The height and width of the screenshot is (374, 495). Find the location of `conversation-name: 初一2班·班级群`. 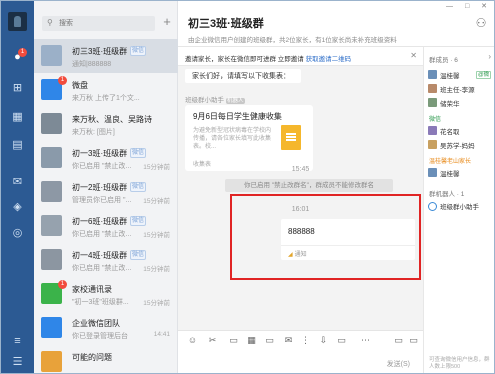

conversation-name: 初一2班·班级群 is located at coordinates (100, 187).